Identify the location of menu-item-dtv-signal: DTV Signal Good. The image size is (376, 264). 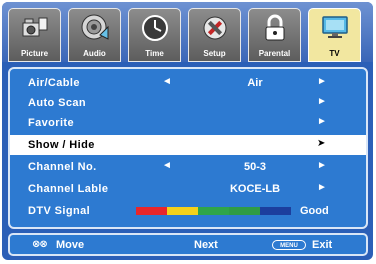
(188, 211).